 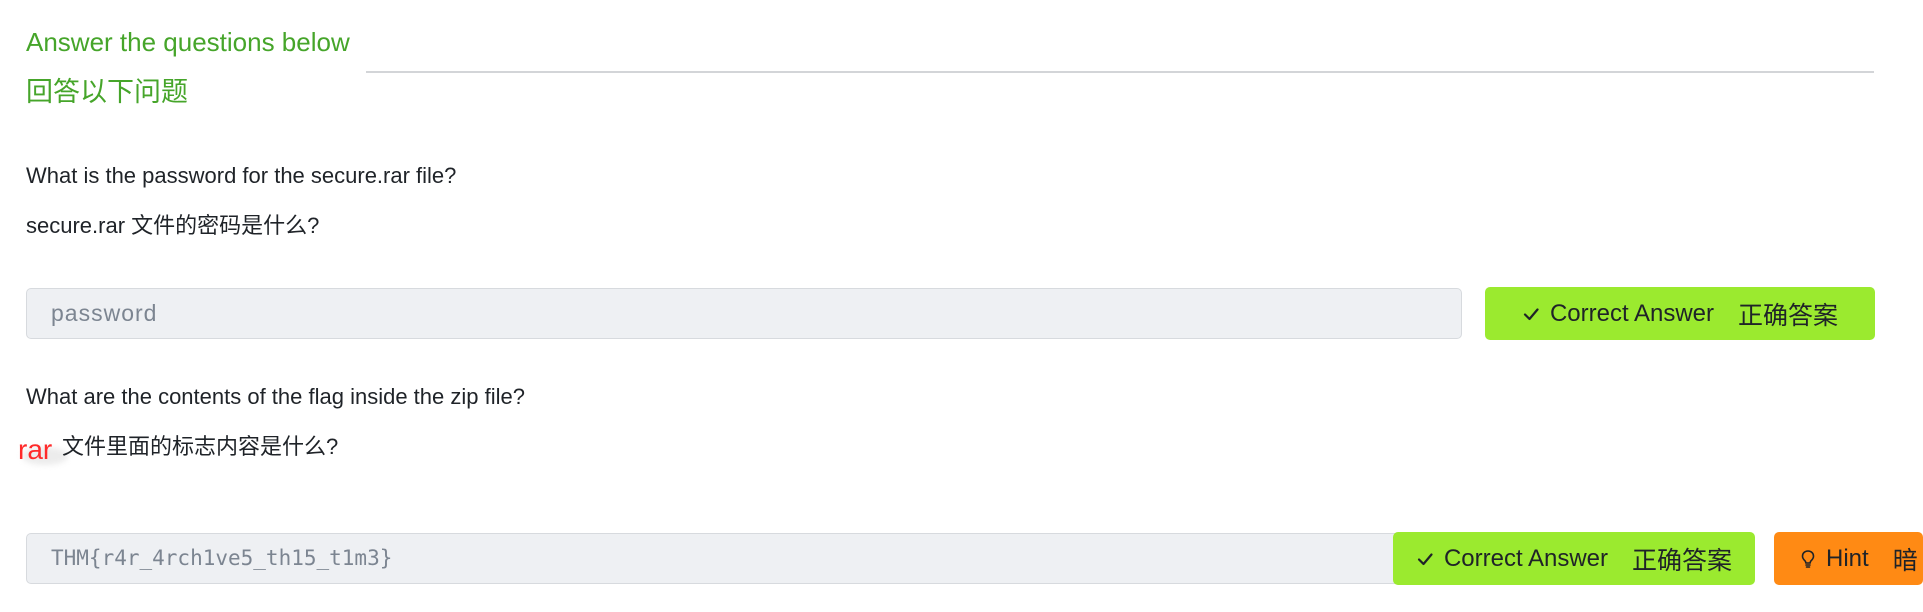 I want to click on annotation-overlay-text: rar, so click(x=35, y=449).